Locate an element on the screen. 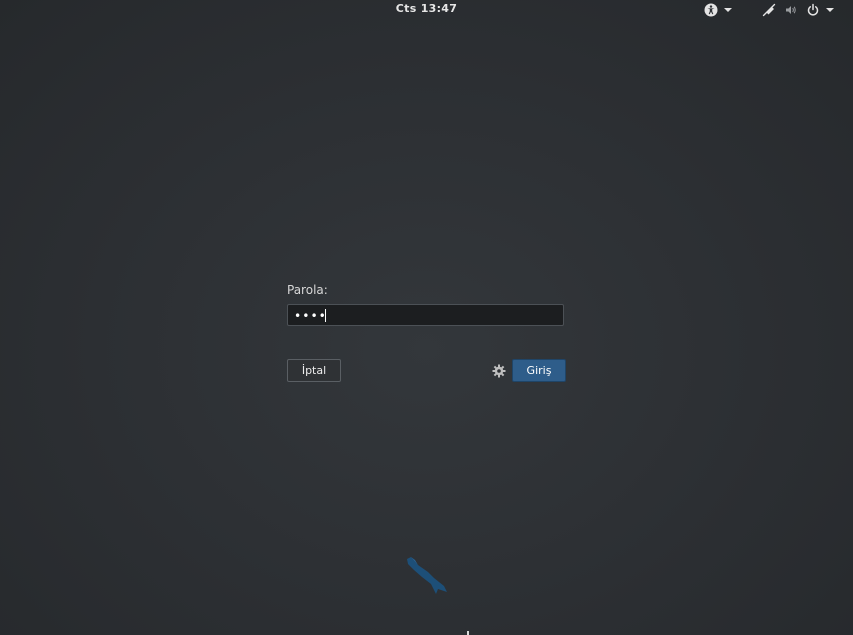  mouse-cursor is located at coordinates (468, 633).